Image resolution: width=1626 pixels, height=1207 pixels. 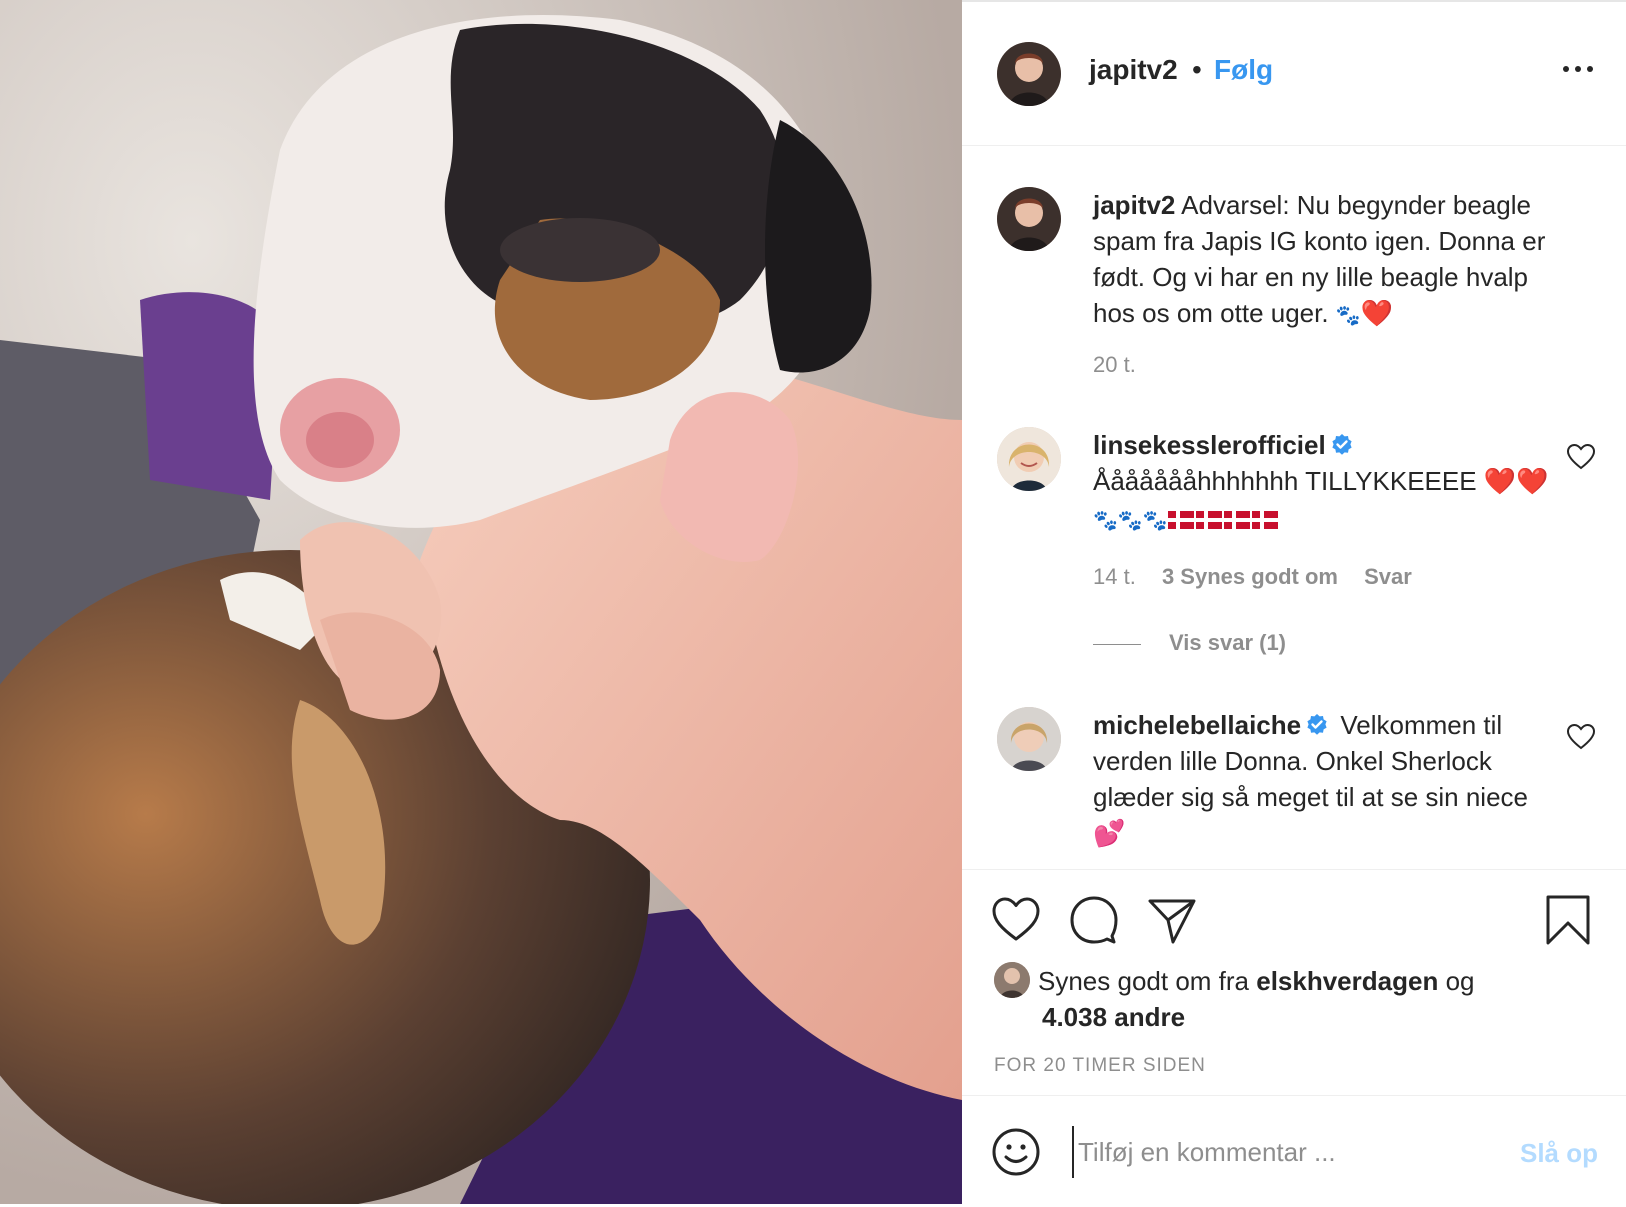 I want to click on avatar-elskhverdagen-image, so click(x=1012, y=980).